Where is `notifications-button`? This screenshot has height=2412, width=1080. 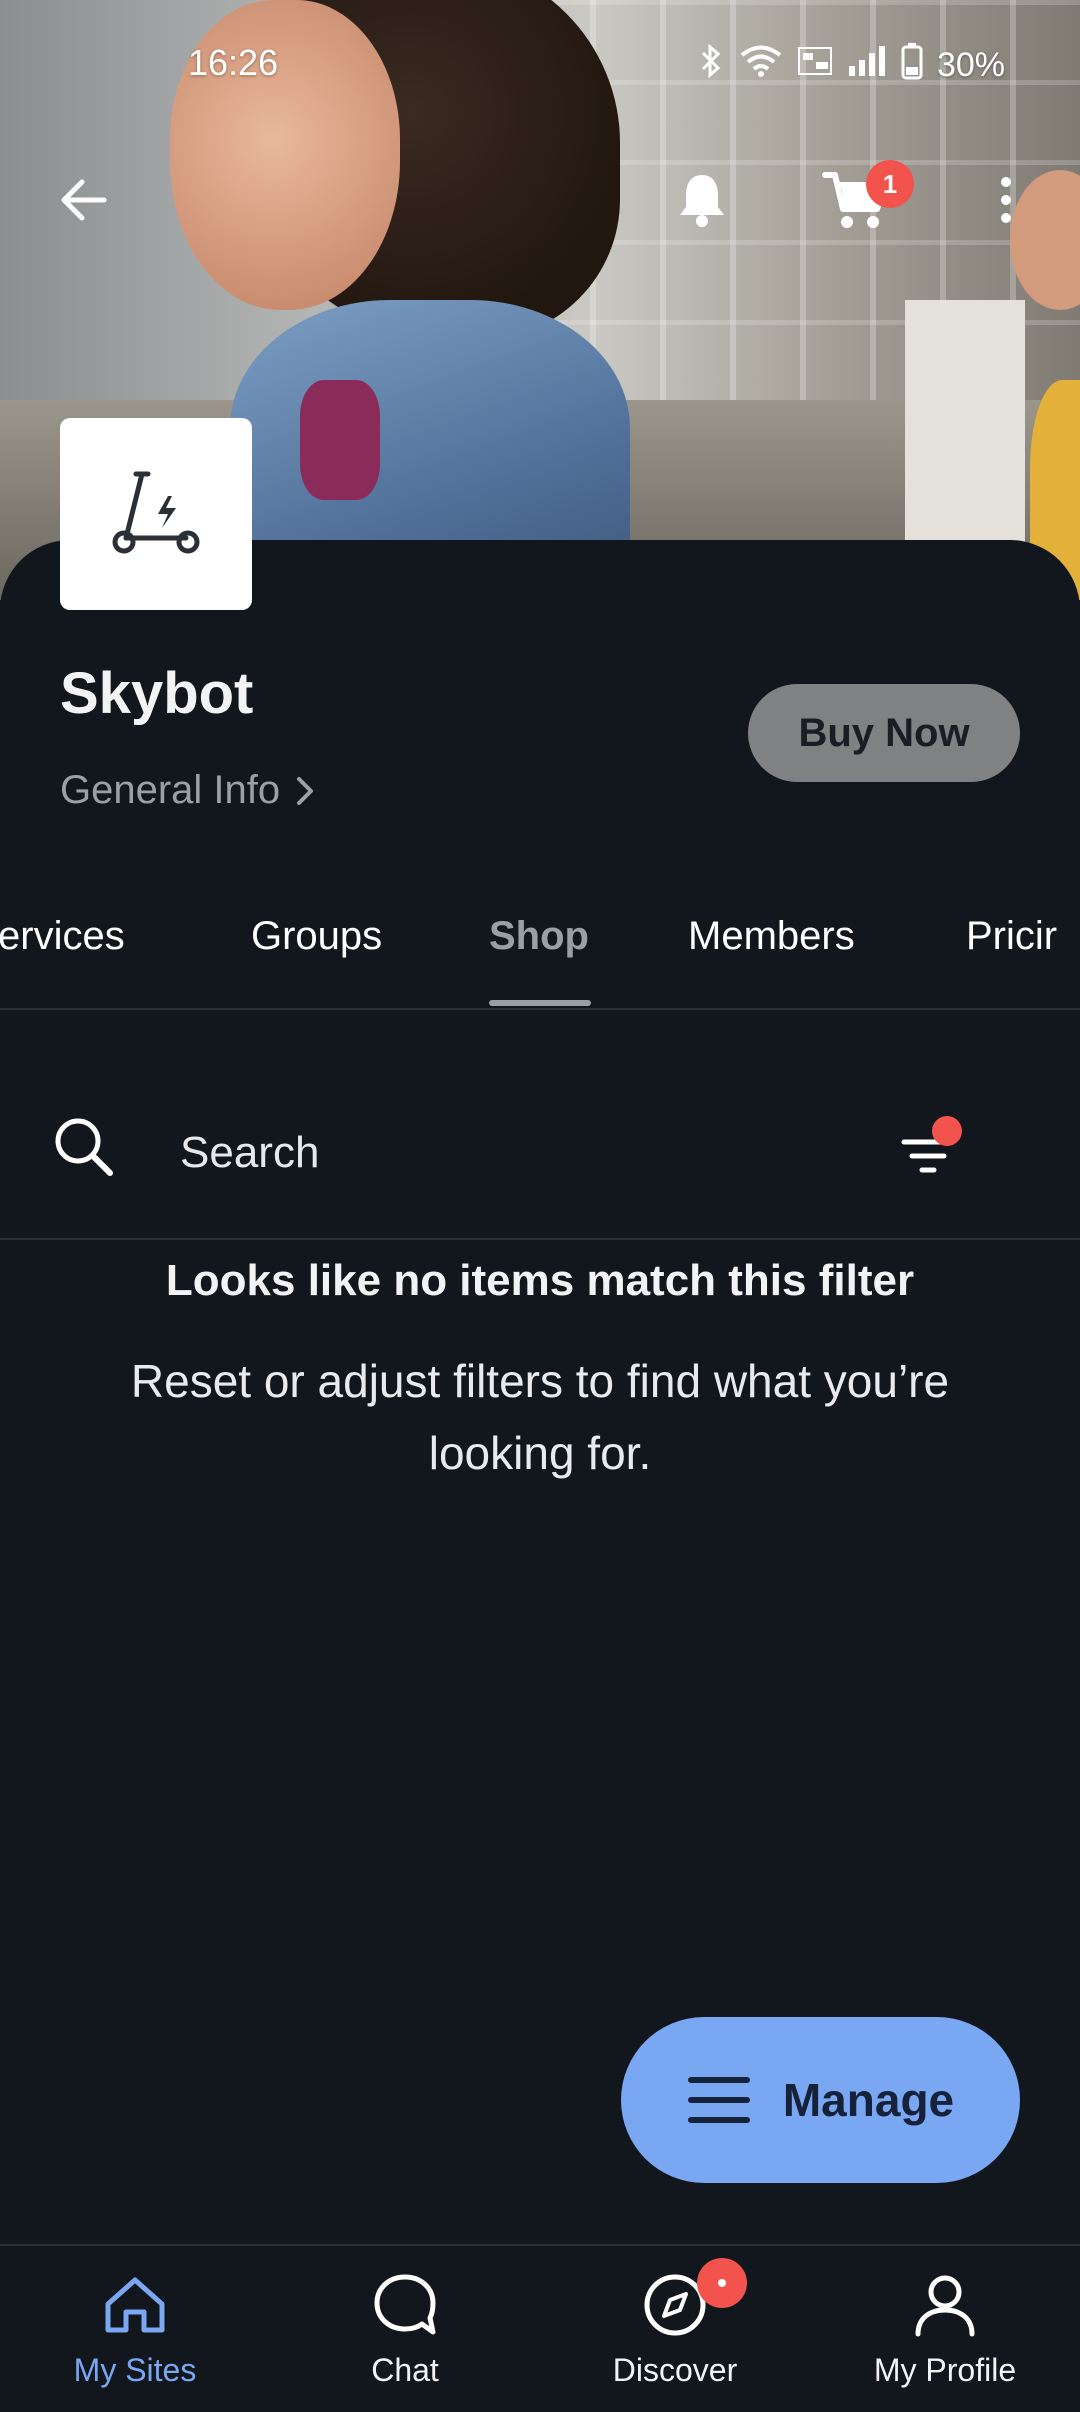
notifications-button is located at coordinates (702, 200).